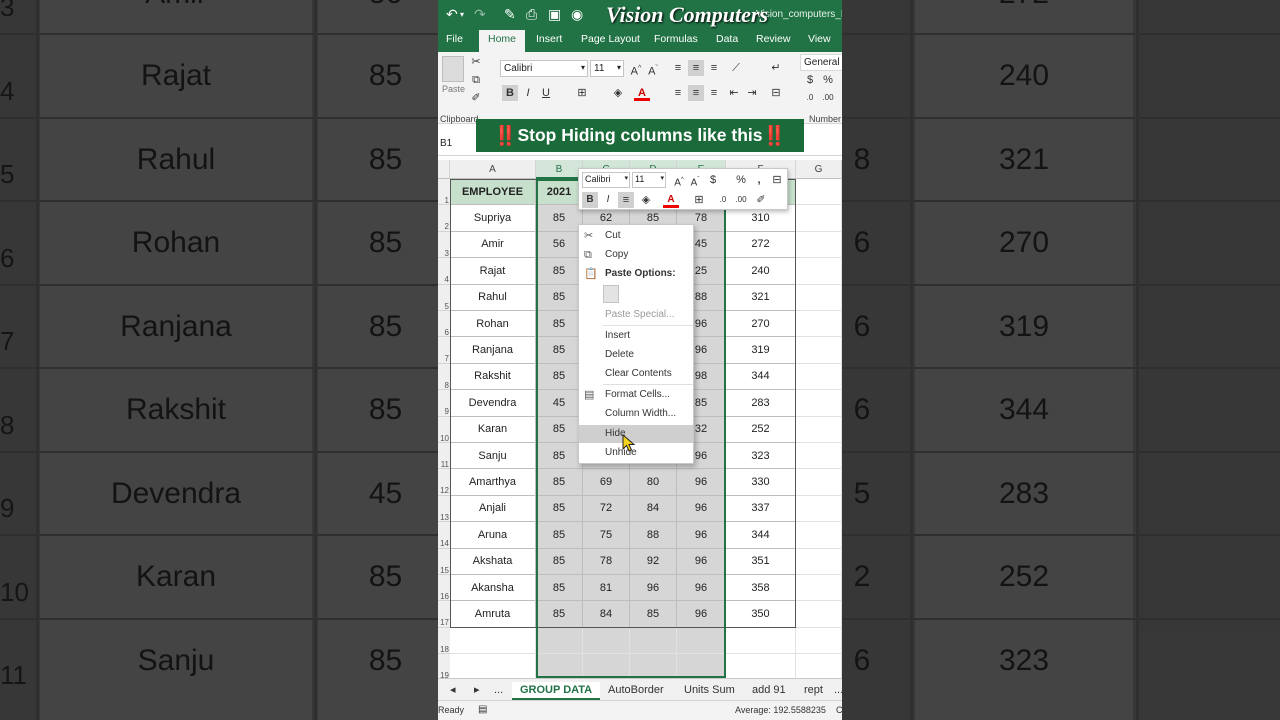 The image size is (1280, 720). Describe the element at coordinates (752, 93) in the screenshot. I see `increase-indent-icon: ⇥` at that location.